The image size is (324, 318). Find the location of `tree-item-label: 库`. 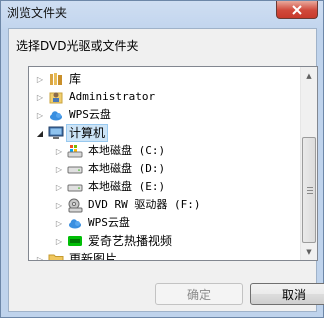

tree-item-label: 库 is located at coordinates (75, 79).